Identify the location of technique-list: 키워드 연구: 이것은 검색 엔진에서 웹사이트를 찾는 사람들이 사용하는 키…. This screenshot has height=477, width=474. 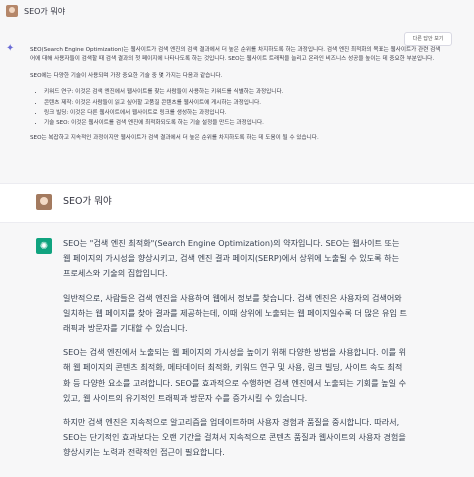
(237, 108).